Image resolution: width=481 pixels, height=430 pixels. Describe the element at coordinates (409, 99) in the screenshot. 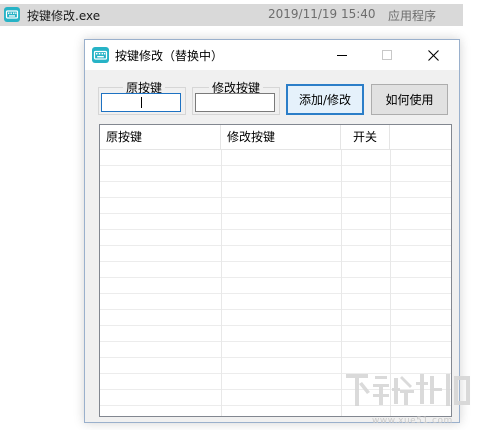

I see `how-to-use-button: 如何使用` at that location.